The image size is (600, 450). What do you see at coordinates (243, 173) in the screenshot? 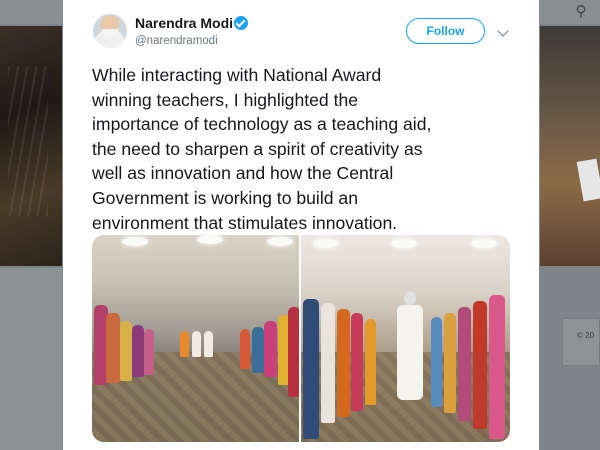
I see `tweet-text-line: well as innovation and how the Central` at bounding box center [243, 173].